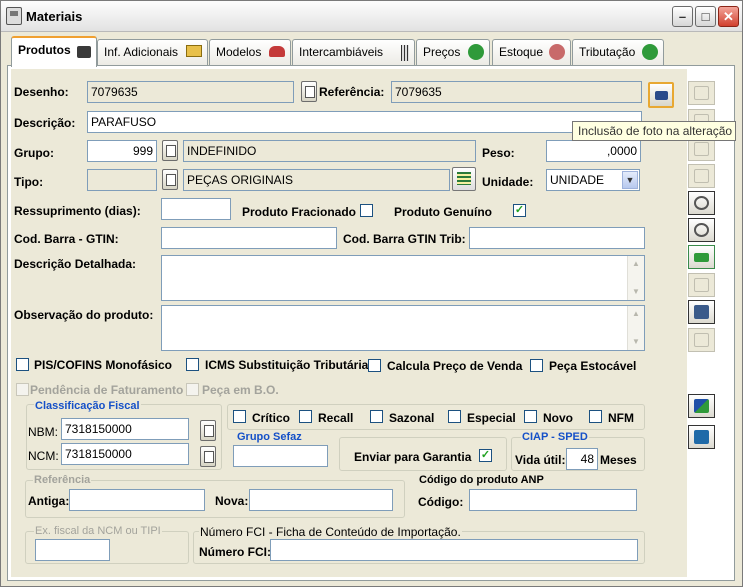 Image resolution: width=743 pixels, height=587 pixels. What do you see at coordinates (190, 92) in the screenshot?
I see `desenho-field: 7079635` at bounding box center [190, 92].